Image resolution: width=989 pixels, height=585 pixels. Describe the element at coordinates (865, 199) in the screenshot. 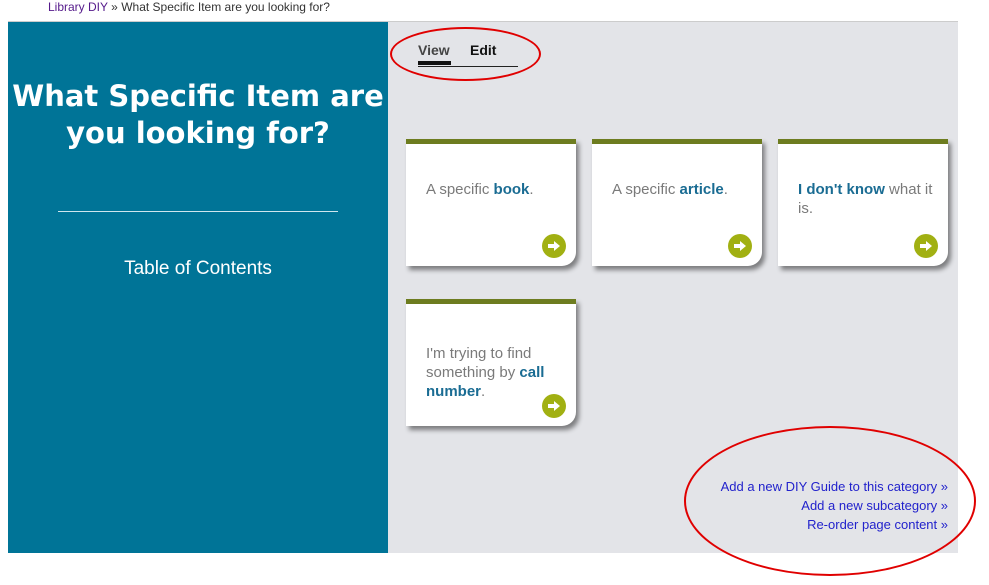

I see `card-text: I don't know what it is.` at that location.